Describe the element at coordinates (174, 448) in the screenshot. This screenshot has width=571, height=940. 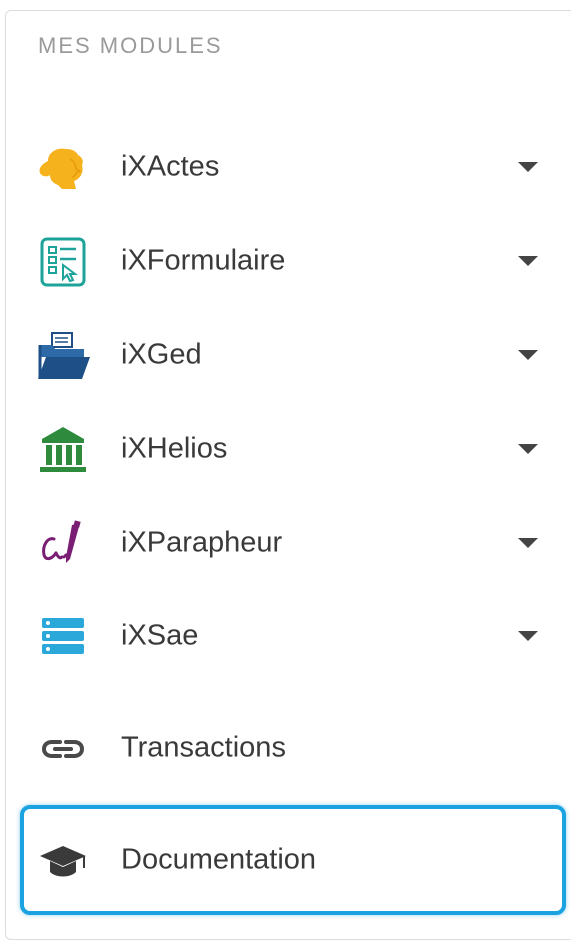
I see `menu-item-label: iXHelios` at that location.